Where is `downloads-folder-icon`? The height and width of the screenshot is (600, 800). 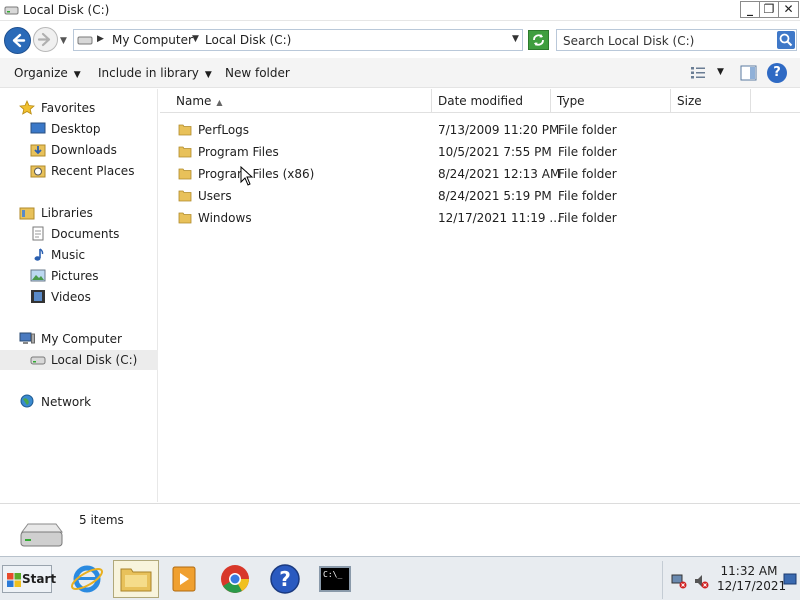 downloads-folder-icon is located at coordinates (38, 150).